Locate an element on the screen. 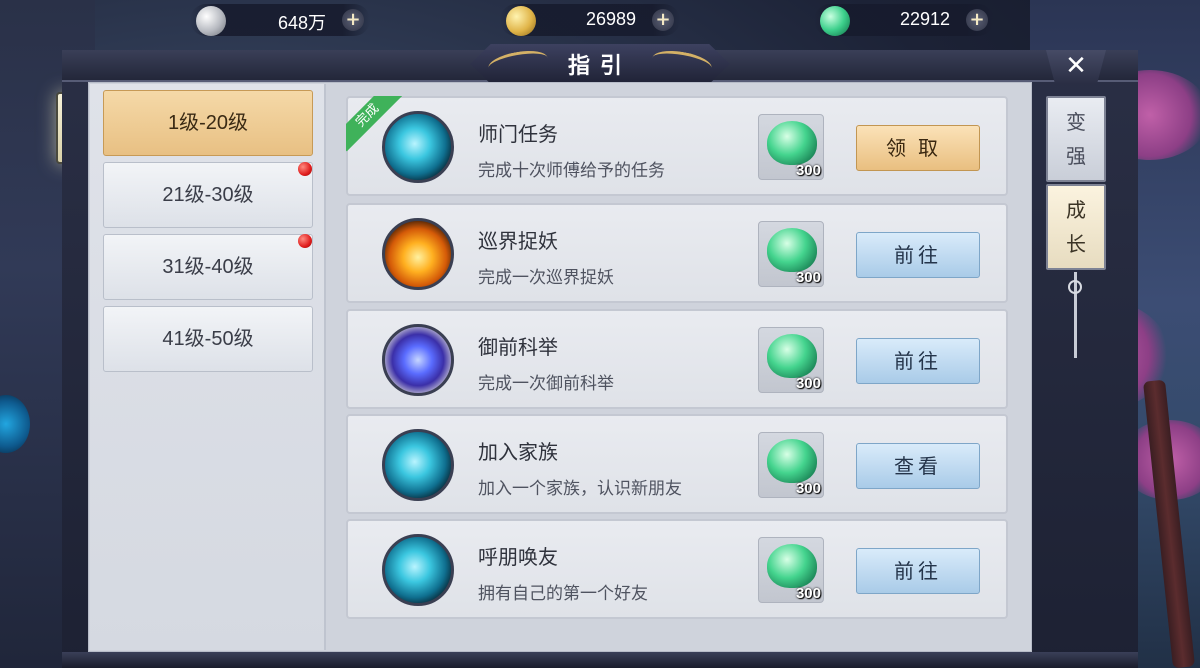 The height and width of the screenshot is (668, 1200). level-tab-31-40: 31级-40级 is located at coordinates (208, 267).